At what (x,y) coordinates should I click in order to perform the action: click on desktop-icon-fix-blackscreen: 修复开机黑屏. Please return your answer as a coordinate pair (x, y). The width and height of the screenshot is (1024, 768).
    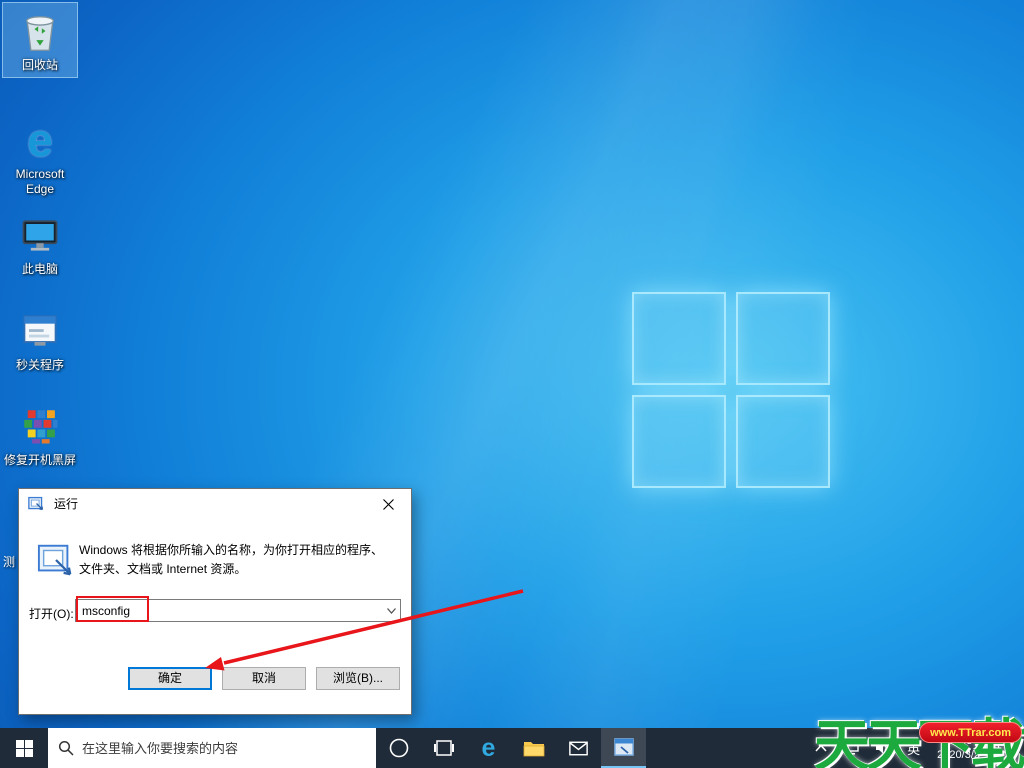
    Looking at the image, I should click on (40, 435).